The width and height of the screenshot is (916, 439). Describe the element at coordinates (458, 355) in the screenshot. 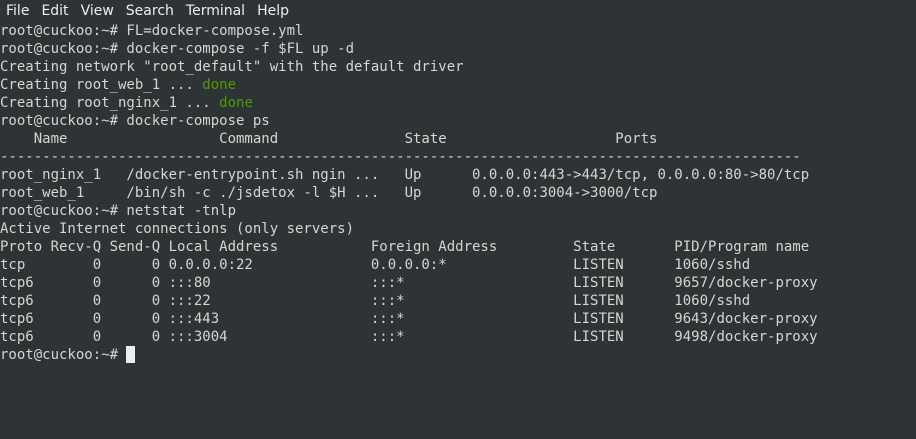

I see `terminal-prompt-line: root@cuckoo:~#` at that location.